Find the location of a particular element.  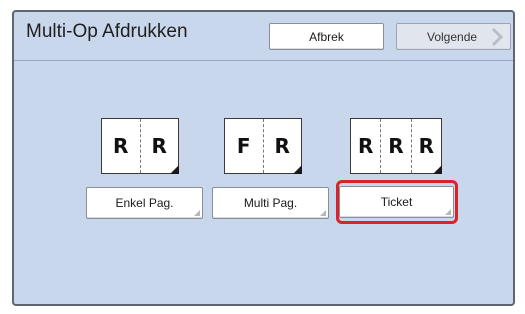

chevron-right-icon is located at coordinates (497, 37).